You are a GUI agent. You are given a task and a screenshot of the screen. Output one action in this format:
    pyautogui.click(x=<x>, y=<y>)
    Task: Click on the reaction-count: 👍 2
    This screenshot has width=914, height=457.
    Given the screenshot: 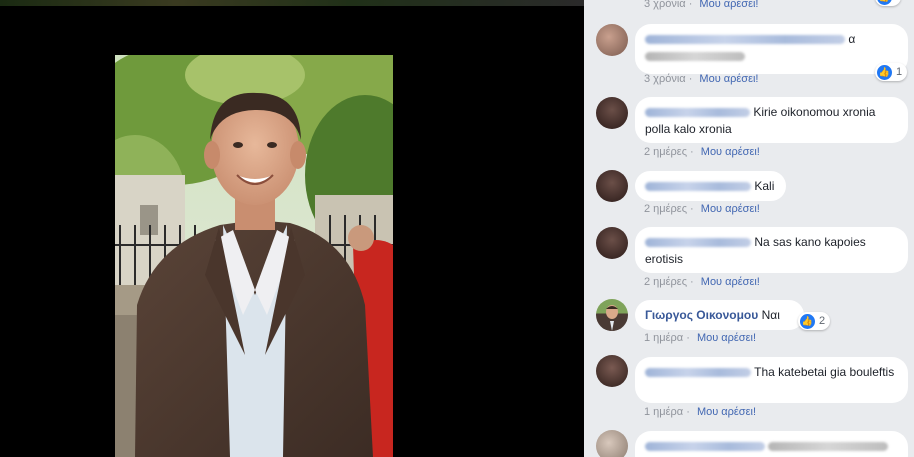 What is the action you would take?
    pyautogui.click(x=814, y=321)
    